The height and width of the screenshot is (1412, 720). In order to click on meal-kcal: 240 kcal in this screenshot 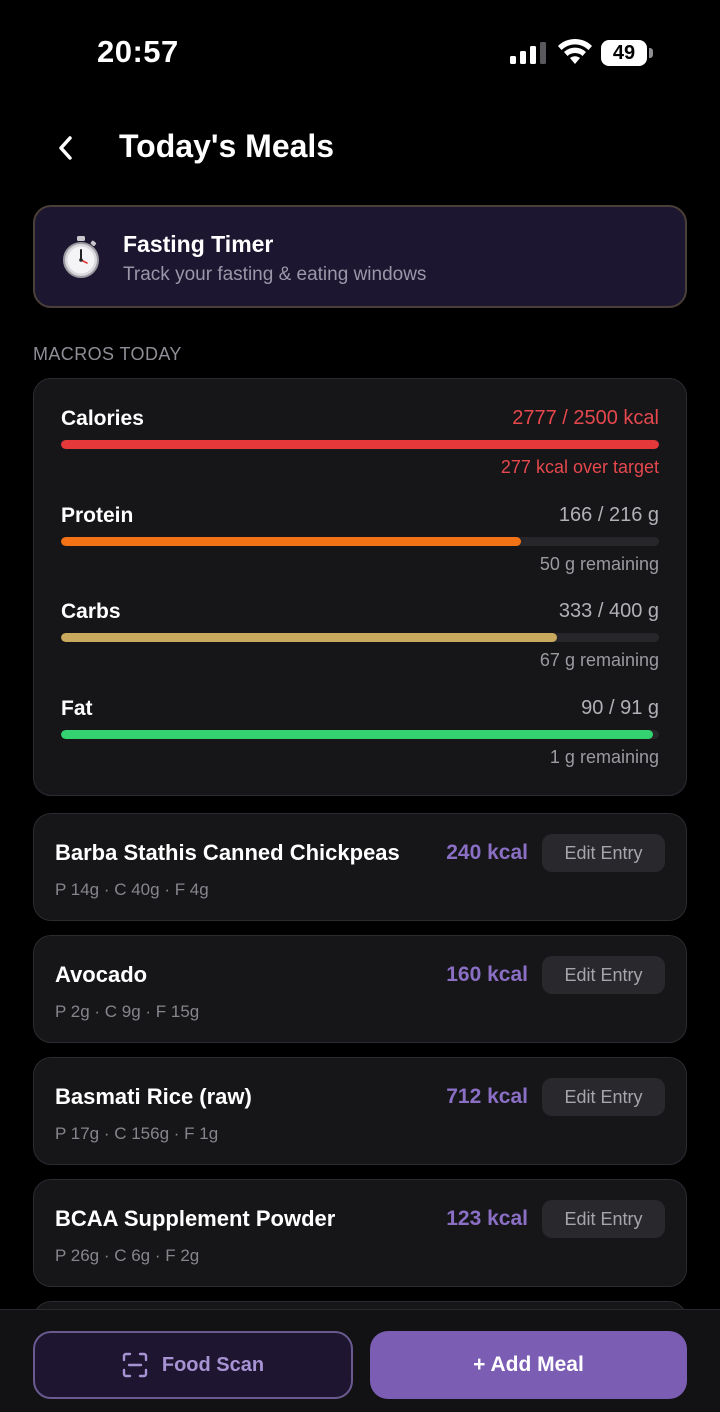, I will do `click(487, 852)`.